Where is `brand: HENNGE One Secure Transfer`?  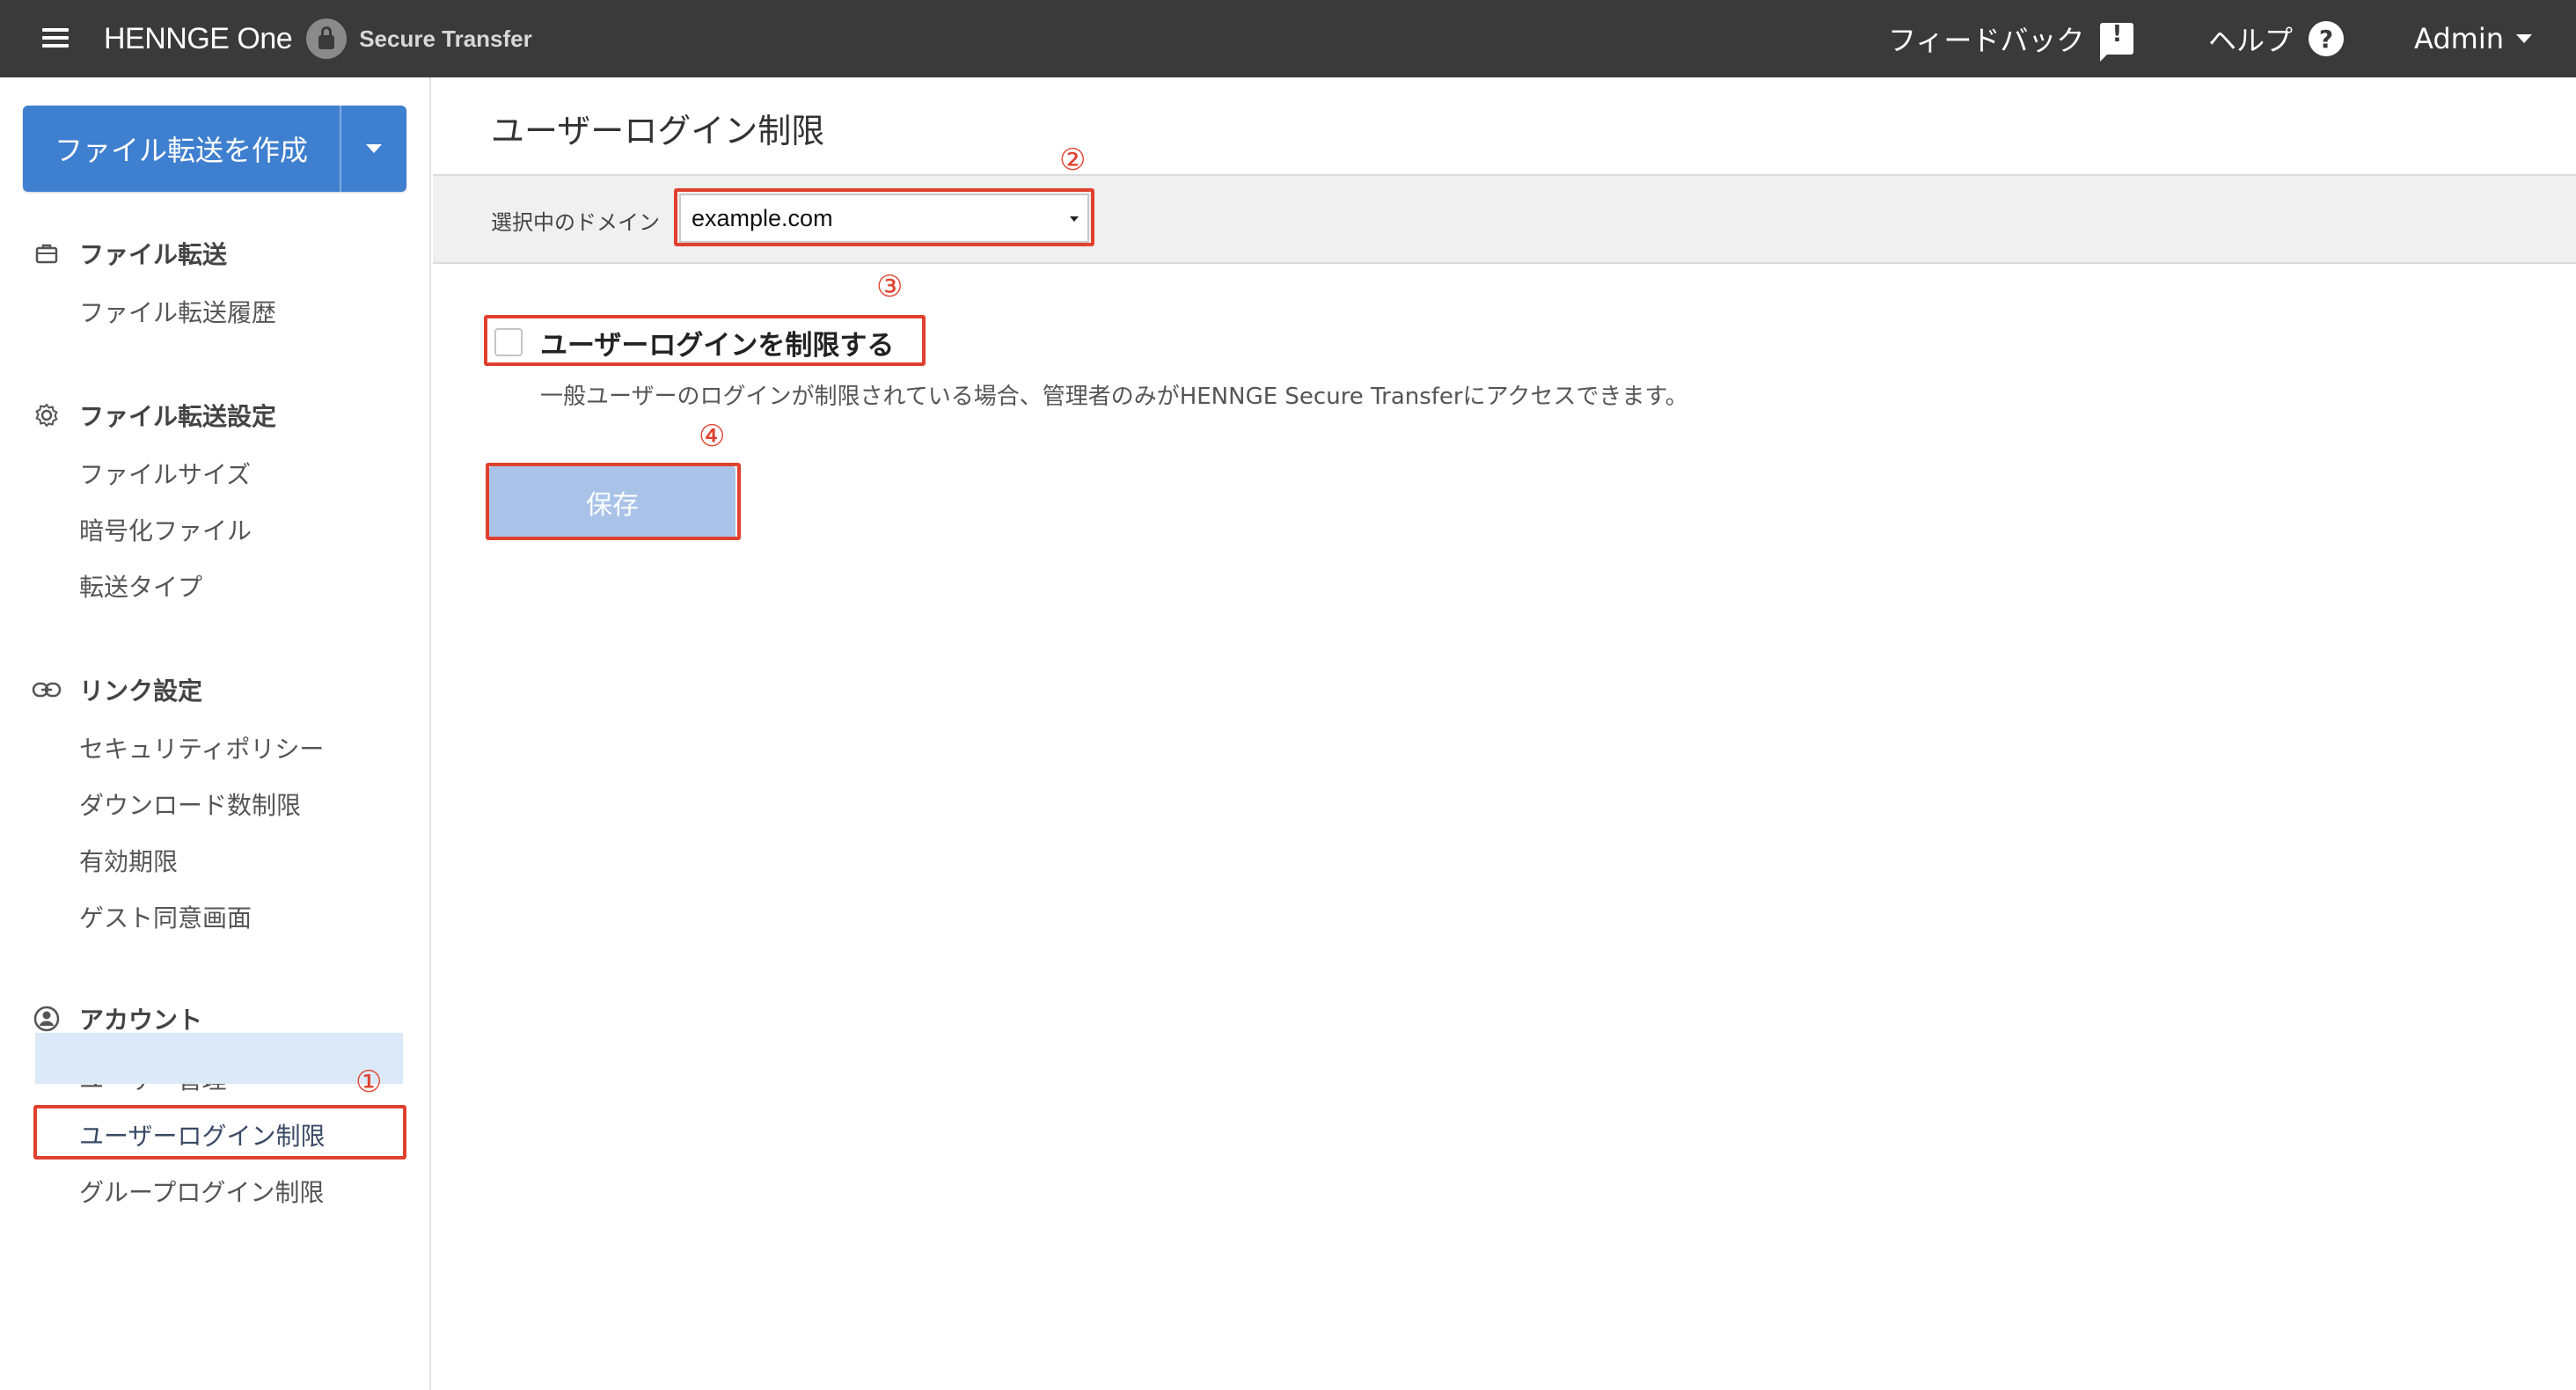 brand: HENNGE One Secure Transfer is located at coordinates (318, 39).